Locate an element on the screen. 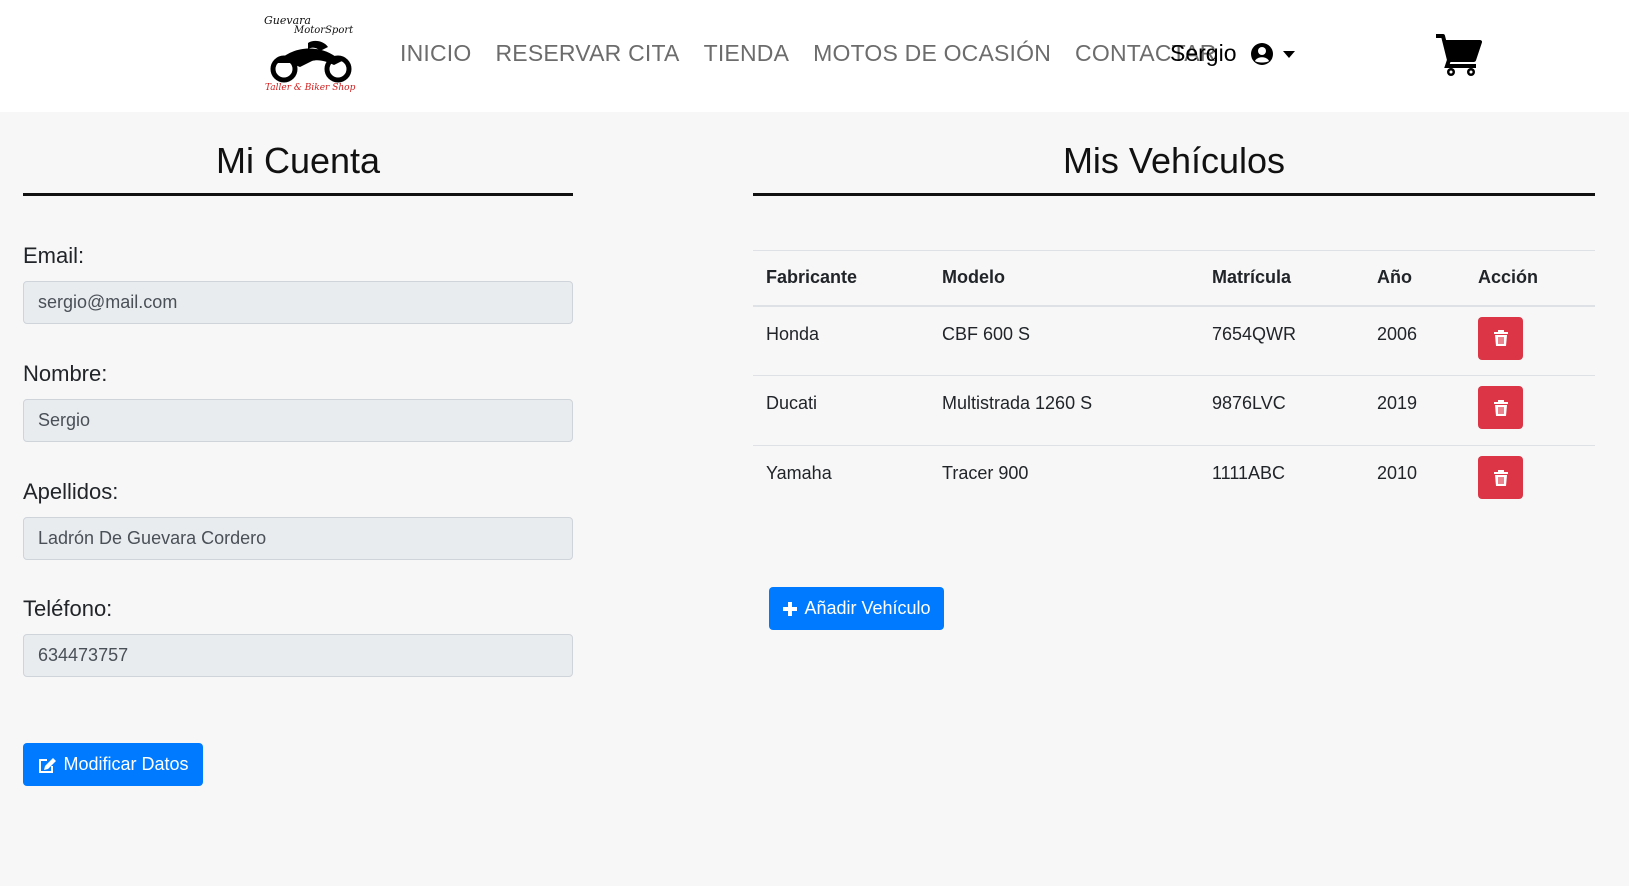 This screenshot has height=886, width=1629. col-modelo: Modelo is located at coordinates (1064, 278).